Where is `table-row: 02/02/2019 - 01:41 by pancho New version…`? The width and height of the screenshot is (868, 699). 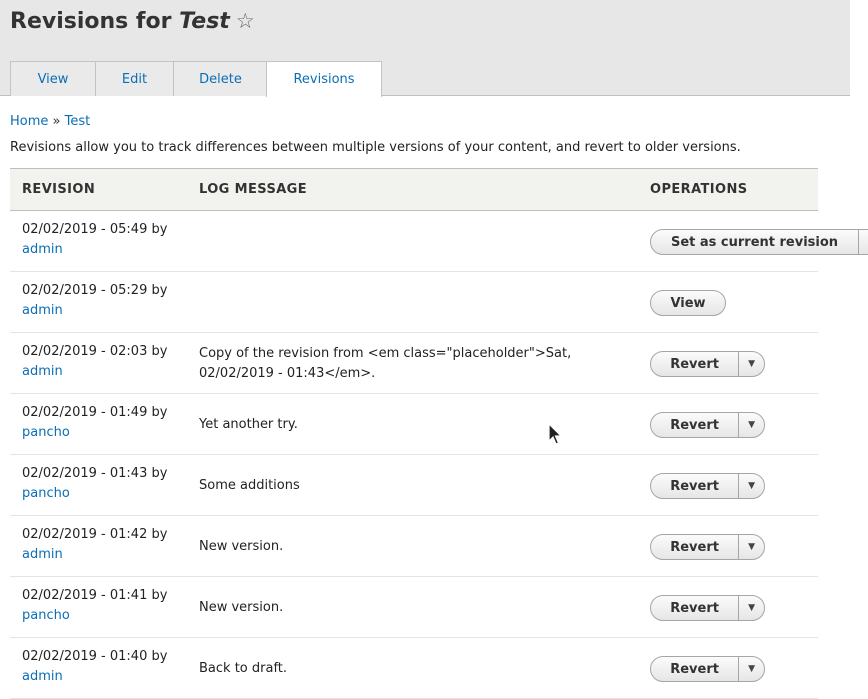 table-row: 02/02/2019 - 01:41 by pancho New version… is located at coordinates (414, 607).